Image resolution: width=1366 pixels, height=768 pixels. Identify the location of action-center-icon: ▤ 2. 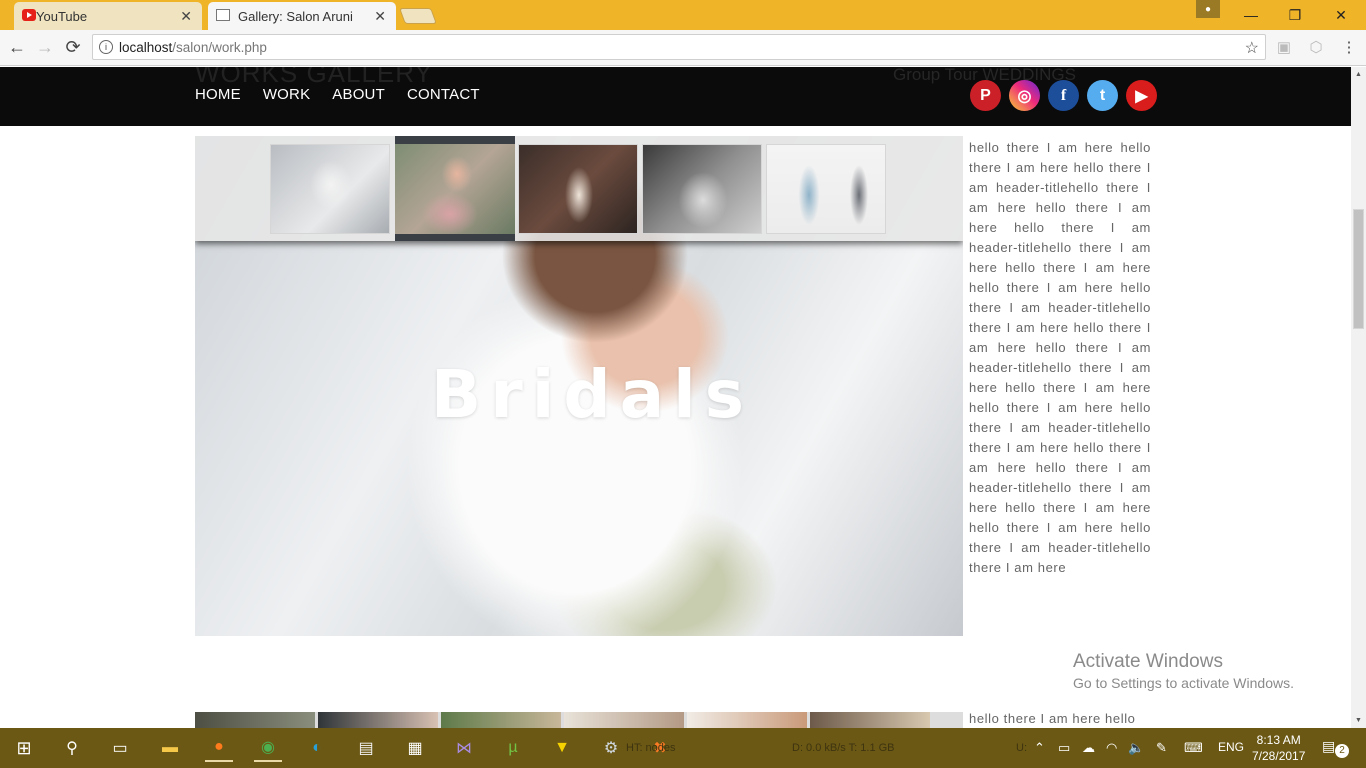
(1335, 748).